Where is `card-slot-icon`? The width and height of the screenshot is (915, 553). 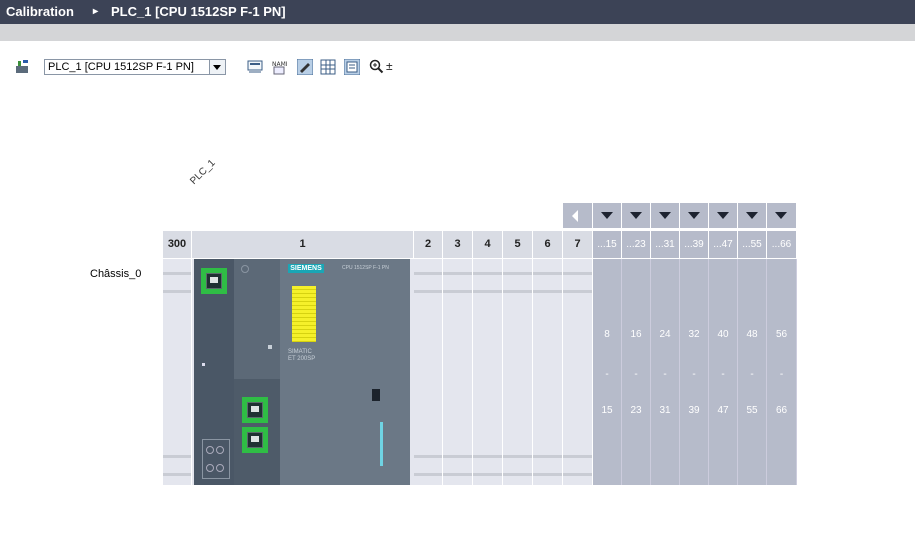 card-slot-icon is located at coordinates (376, 395).